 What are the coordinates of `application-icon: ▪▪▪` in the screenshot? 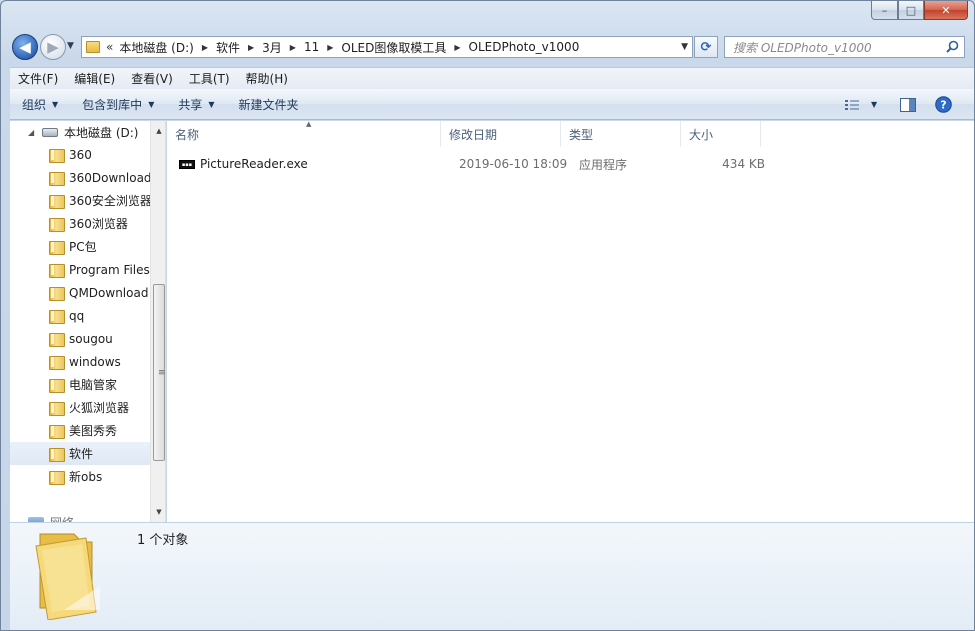 It's located at (187, 164).